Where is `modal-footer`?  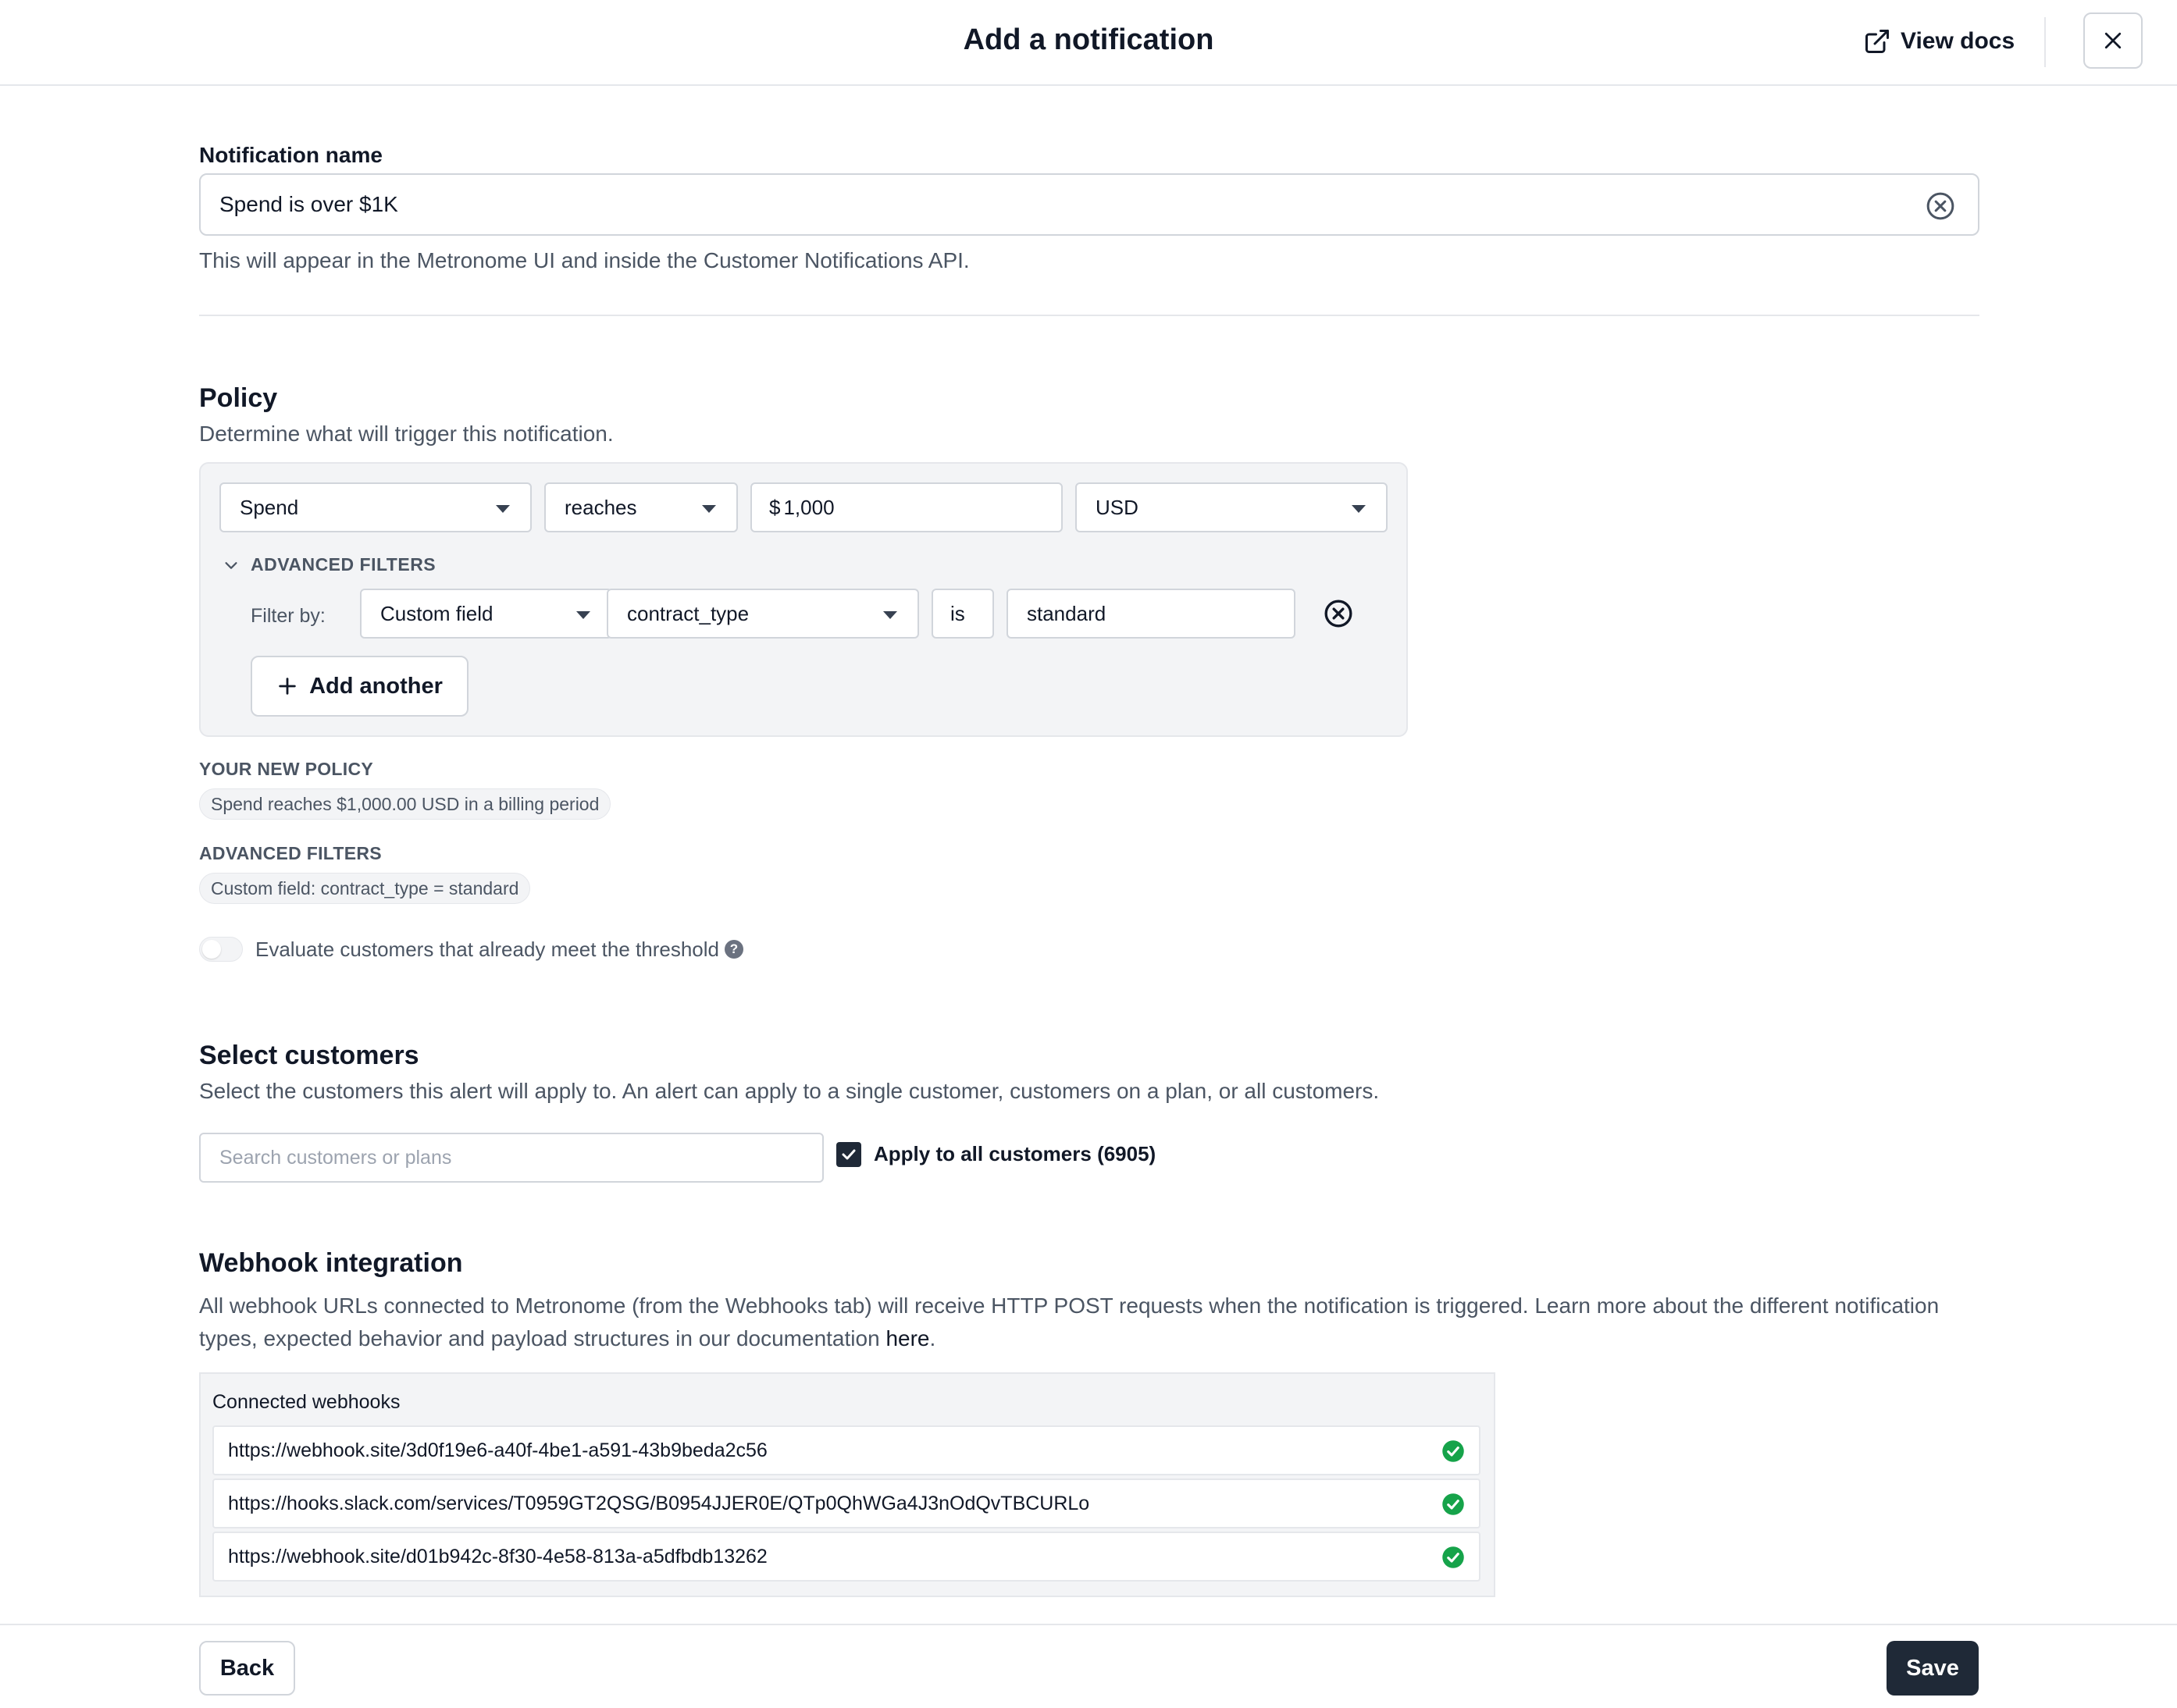
modal-footer is located at coordinates (1088, 1666).